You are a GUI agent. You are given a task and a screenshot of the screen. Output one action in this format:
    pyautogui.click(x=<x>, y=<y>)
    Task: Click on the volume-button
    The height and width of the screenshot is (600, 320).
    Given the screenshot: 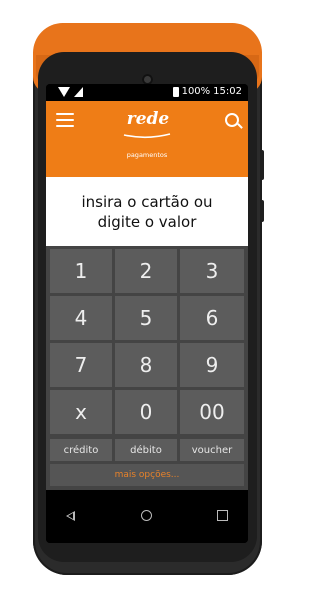 What is the action you would take?
    pyautogui.click(x=262, y=165)
    